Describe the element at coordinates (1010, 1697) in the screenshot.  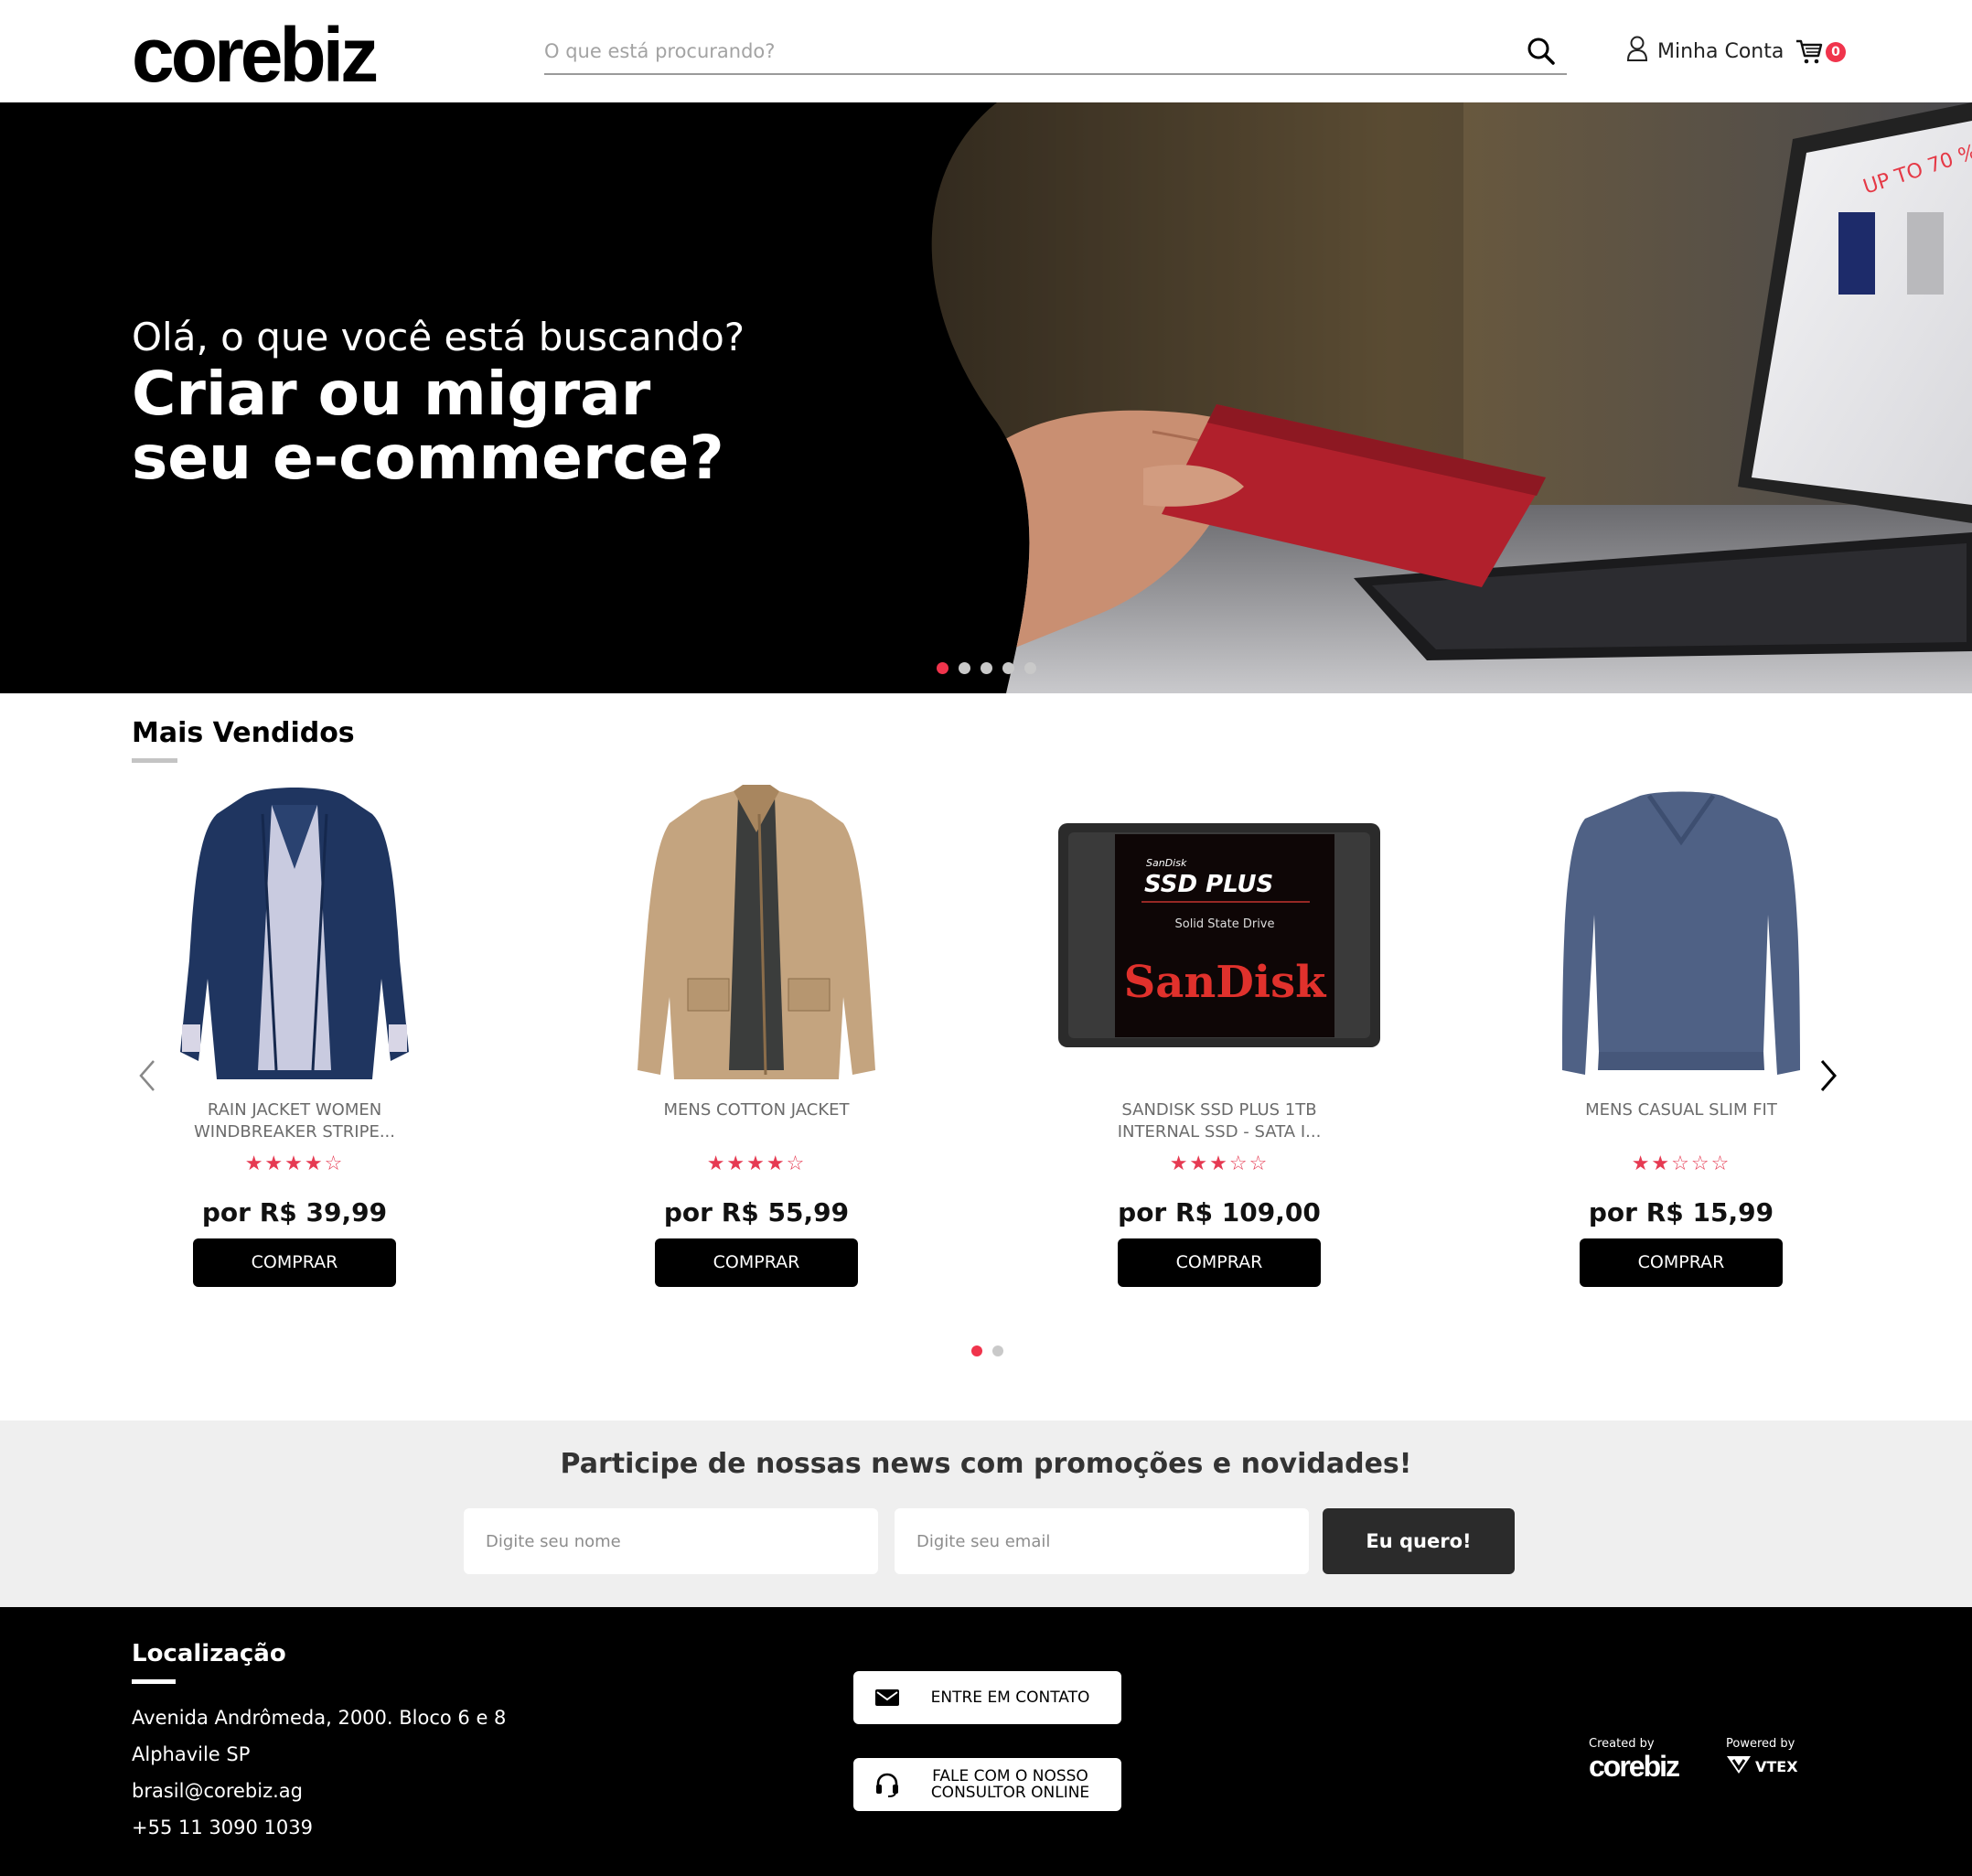
I see `contact-us-label: ENTRE EM CONTATO` at that location.